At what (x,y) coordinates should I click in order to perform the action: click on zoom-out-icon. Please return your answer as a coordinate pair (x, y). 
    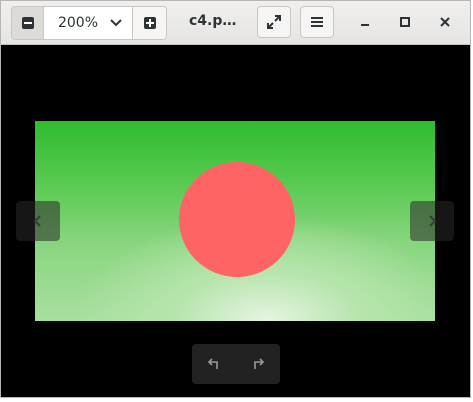
    Looking at the image, I should click on (27, 23).